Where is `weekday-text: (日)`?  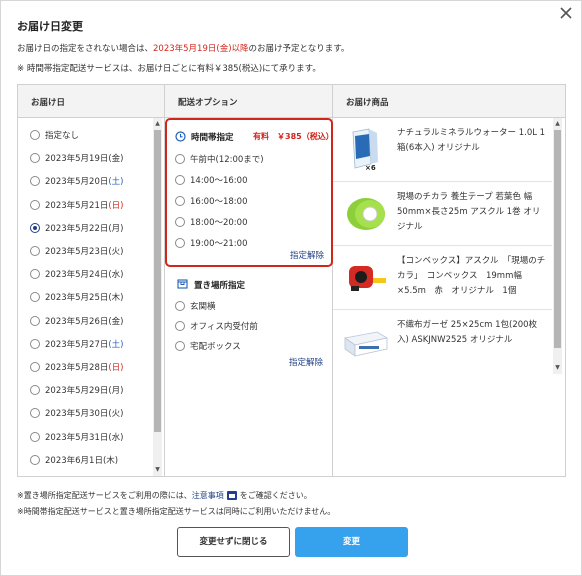 weekday-text: (日) is located at coordinates (116, 205).